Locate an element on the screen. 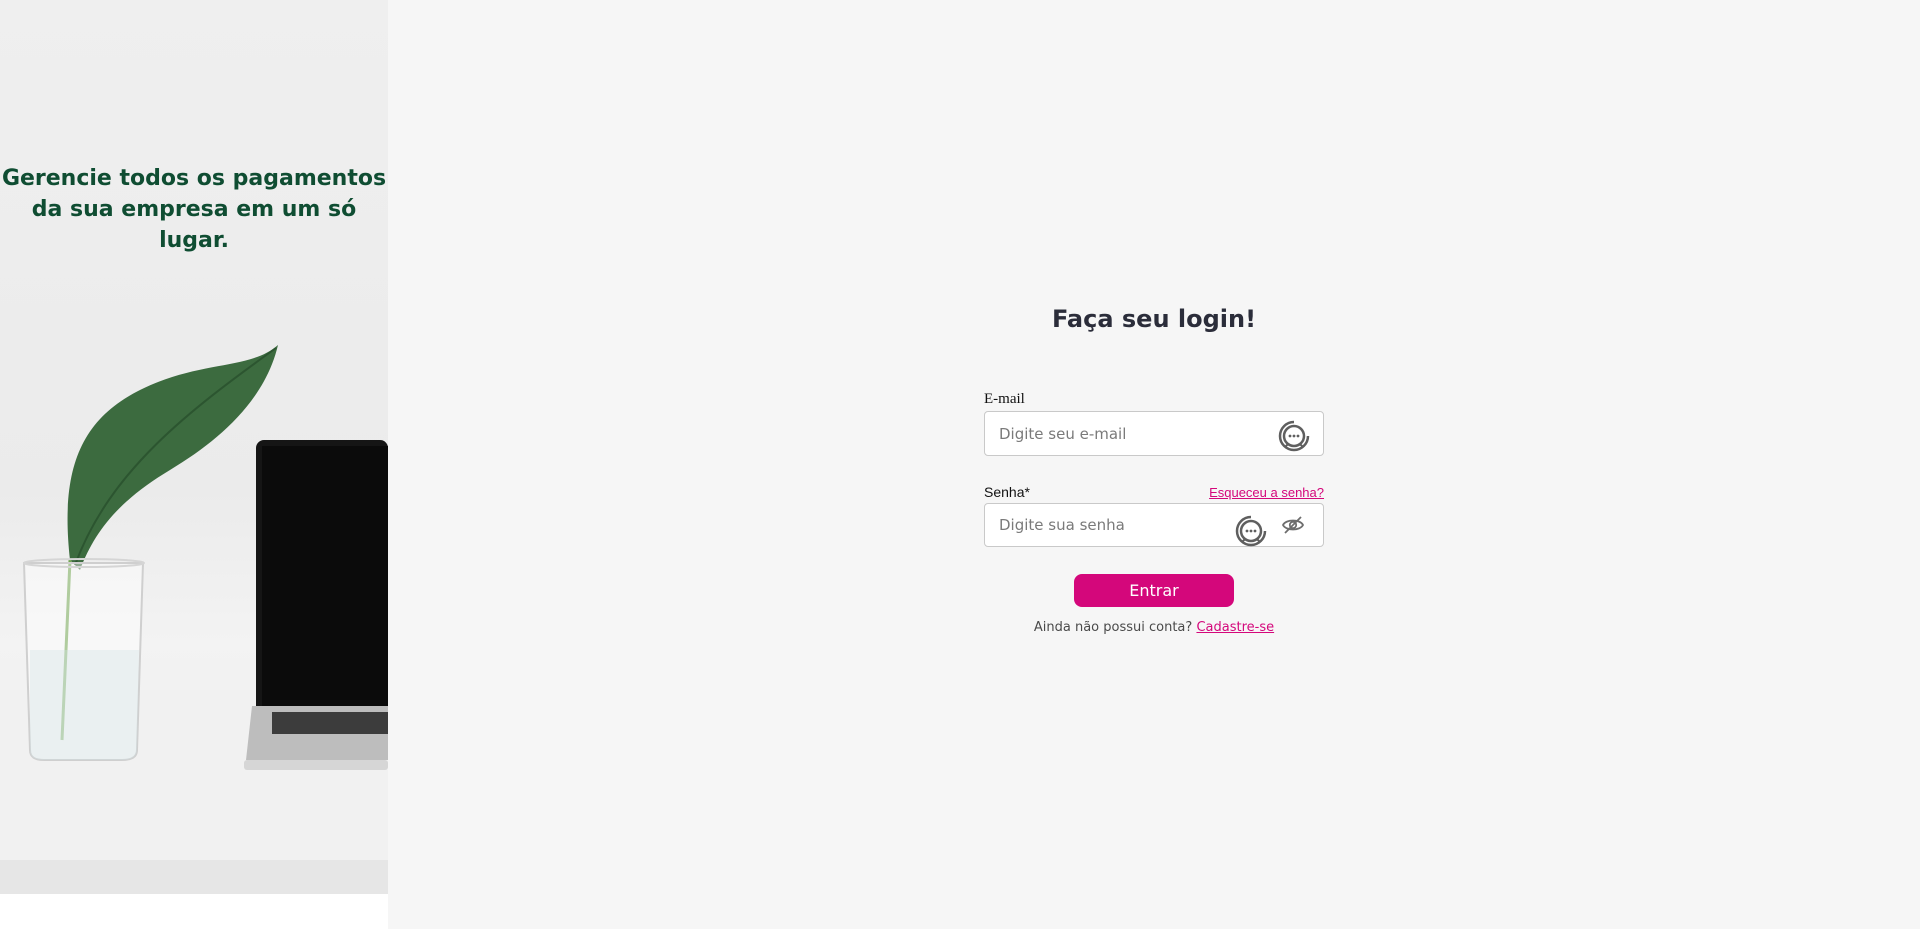 This screenshot has height=929, width=1920. page-title: Faça seu login! is located at coordinates (1154, 319).